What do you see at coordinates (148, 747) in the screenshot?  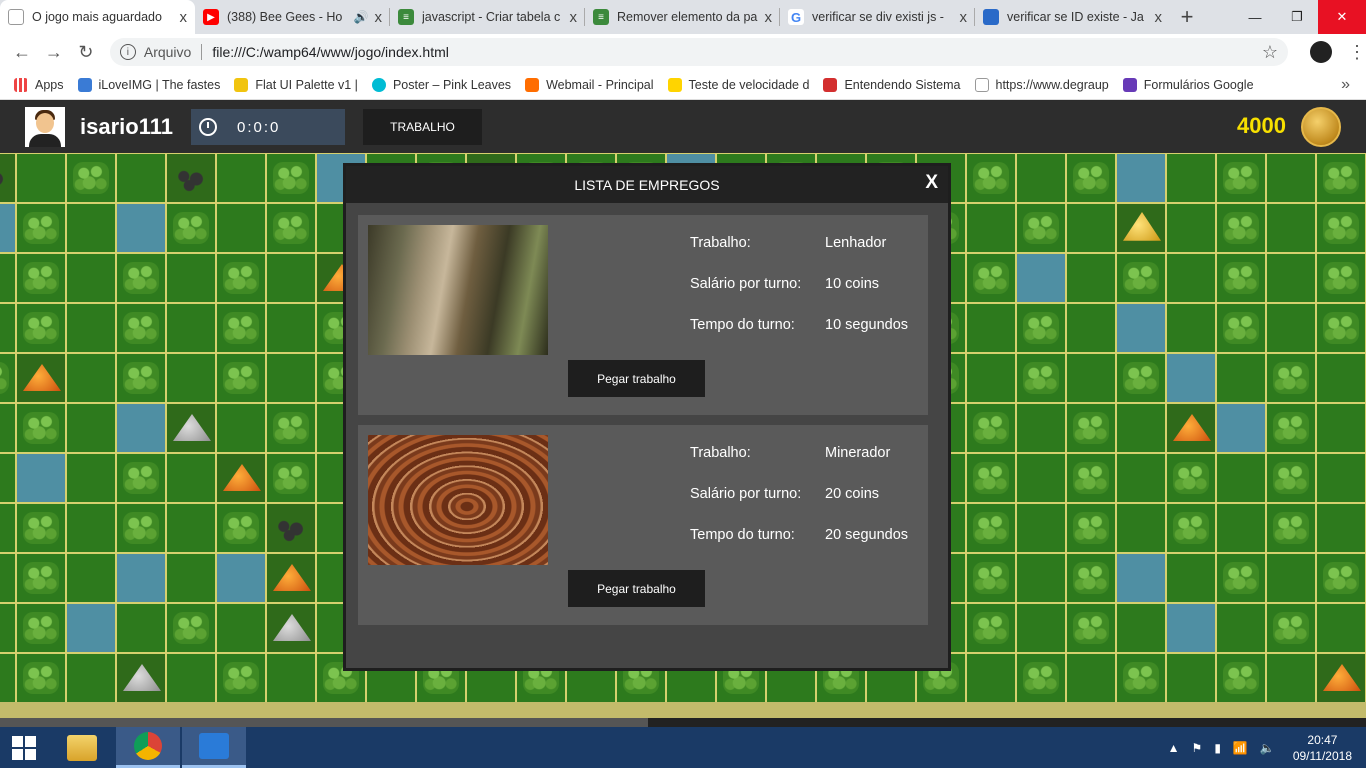 I see `chrome-icon` at bounding box center [148, 747].